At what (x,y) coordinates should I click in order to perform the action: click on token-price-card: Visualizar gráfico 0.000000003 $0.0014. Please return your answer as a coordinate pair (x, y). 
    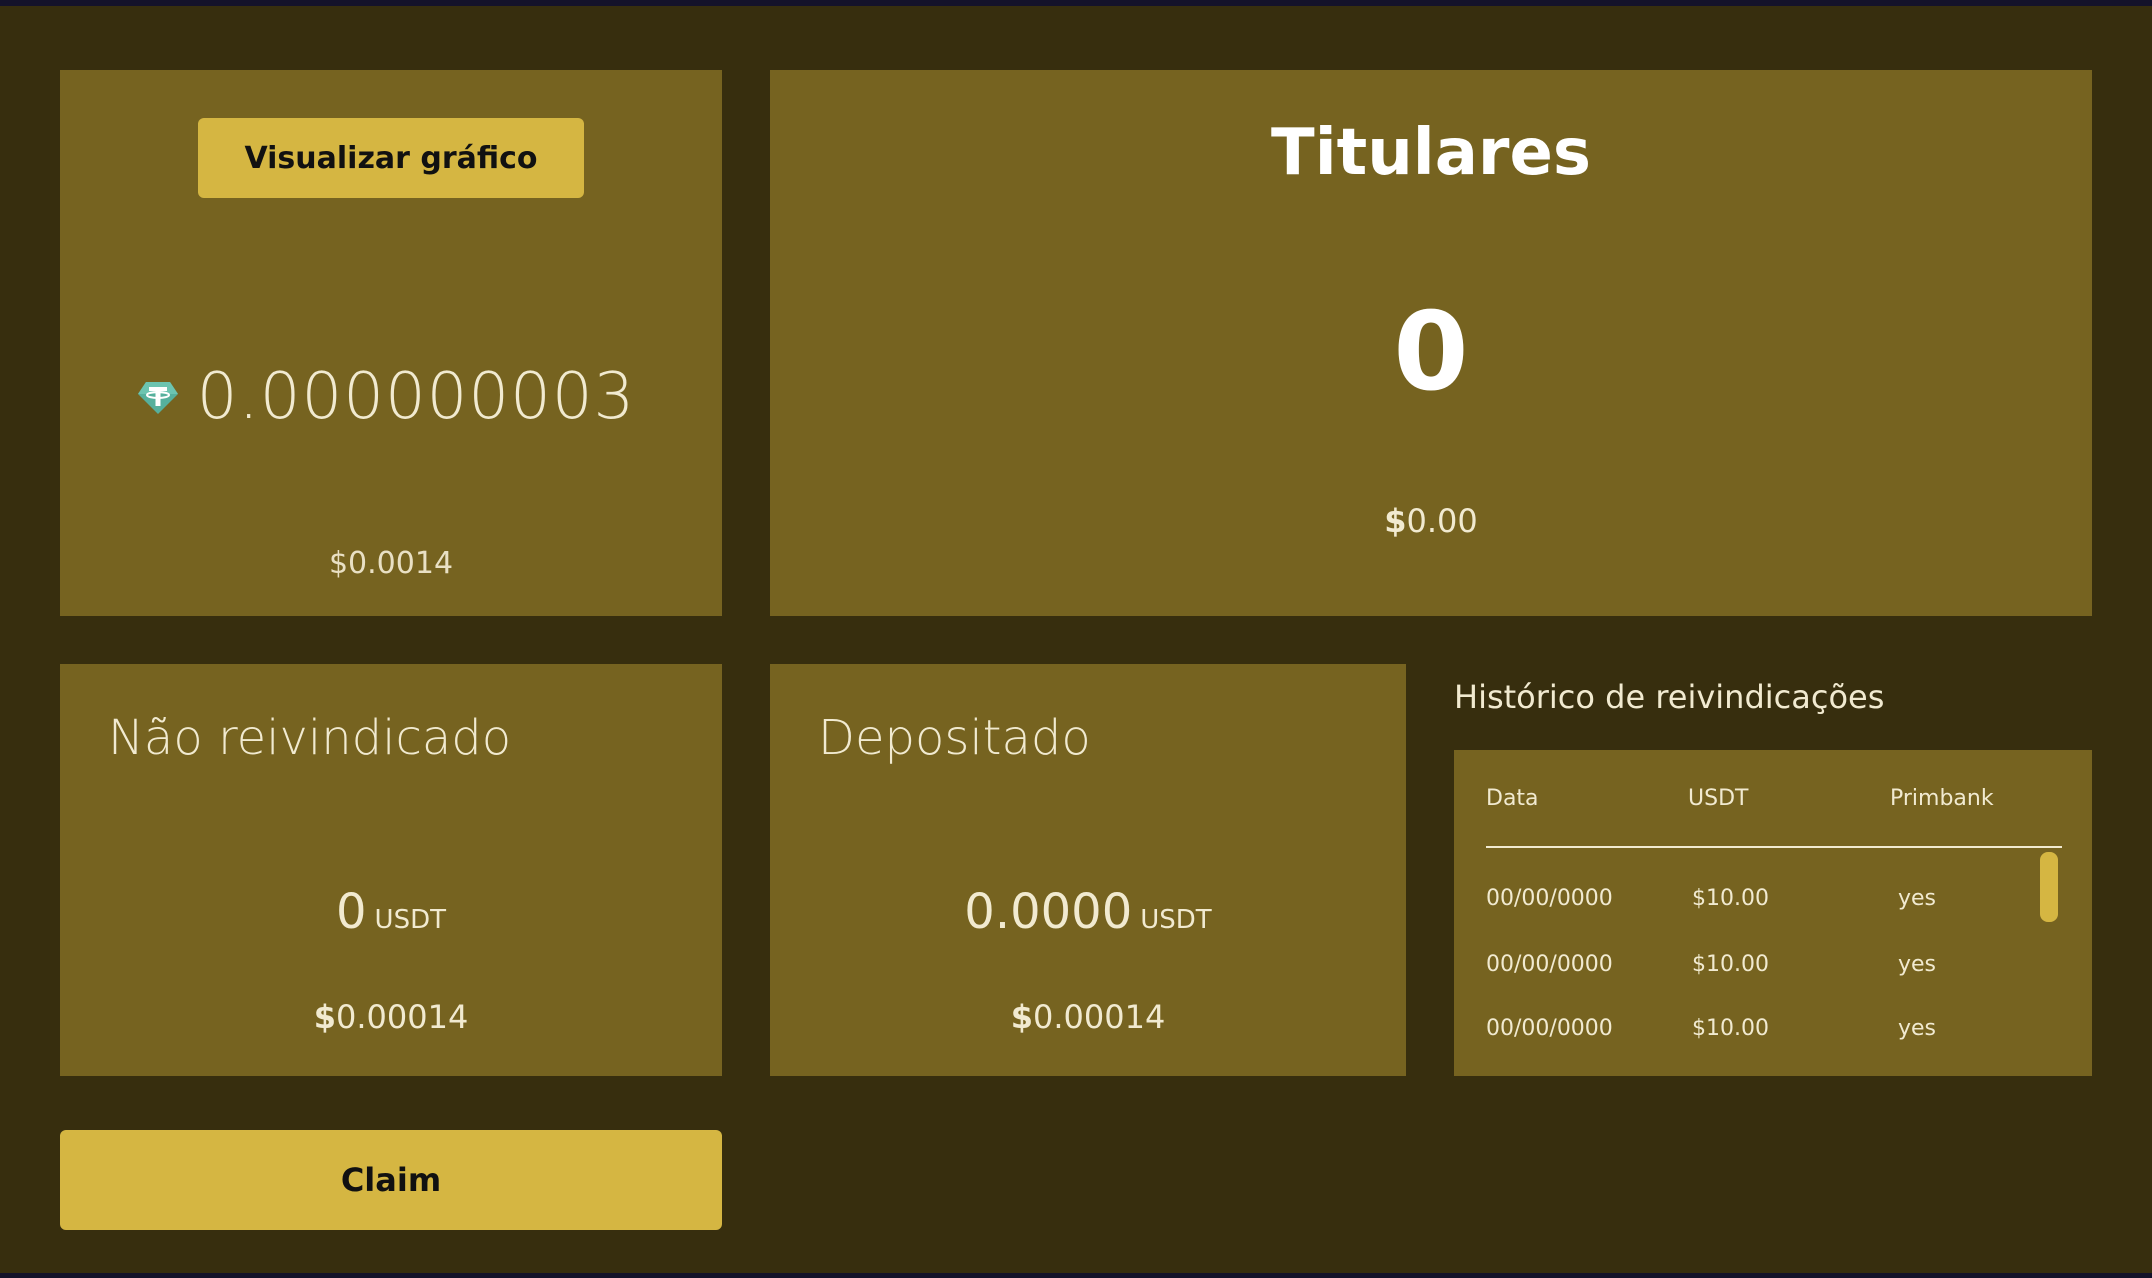
    Looking at the image, I should click on (391, 343).